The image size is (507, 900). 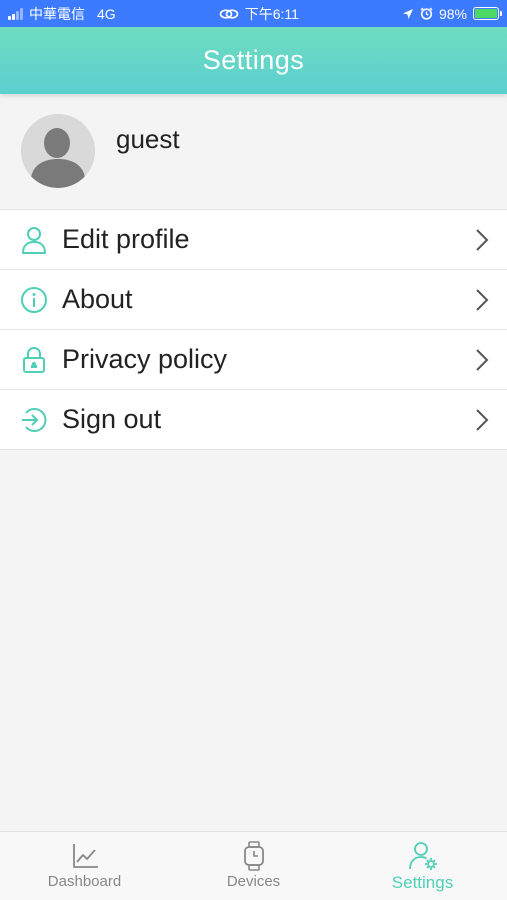 I want to click on sign-out-icon, so click(x=34, y=420).